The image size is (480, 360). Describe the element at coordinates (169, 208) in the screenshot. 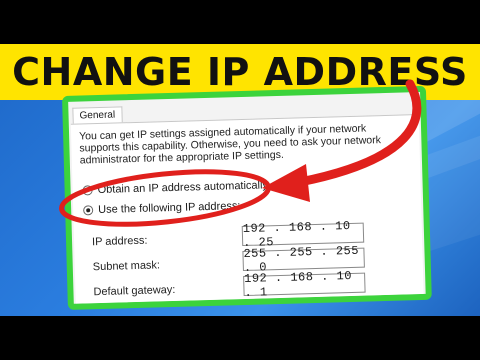

I see `radio-manual-label: Use the following IP address:` at that location.